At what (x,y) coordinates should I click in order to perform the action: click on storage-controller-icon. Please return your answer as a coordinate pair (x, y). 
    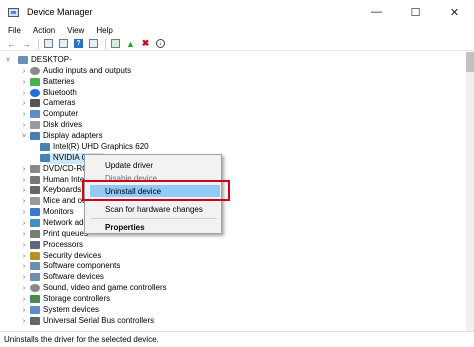
    Looking at the image, I should click on (35, 299).